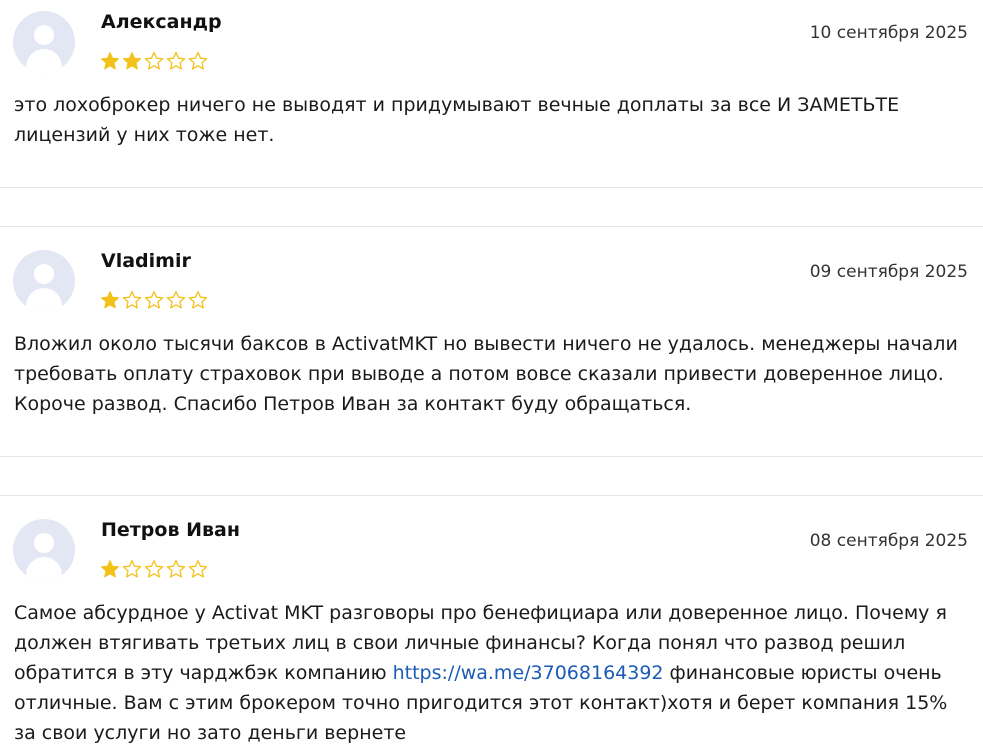 This screenshot has height=745, width=983. Describe the element at coordinates (161, 22) in the screenshot. I see `review-author: Александр` at that location.